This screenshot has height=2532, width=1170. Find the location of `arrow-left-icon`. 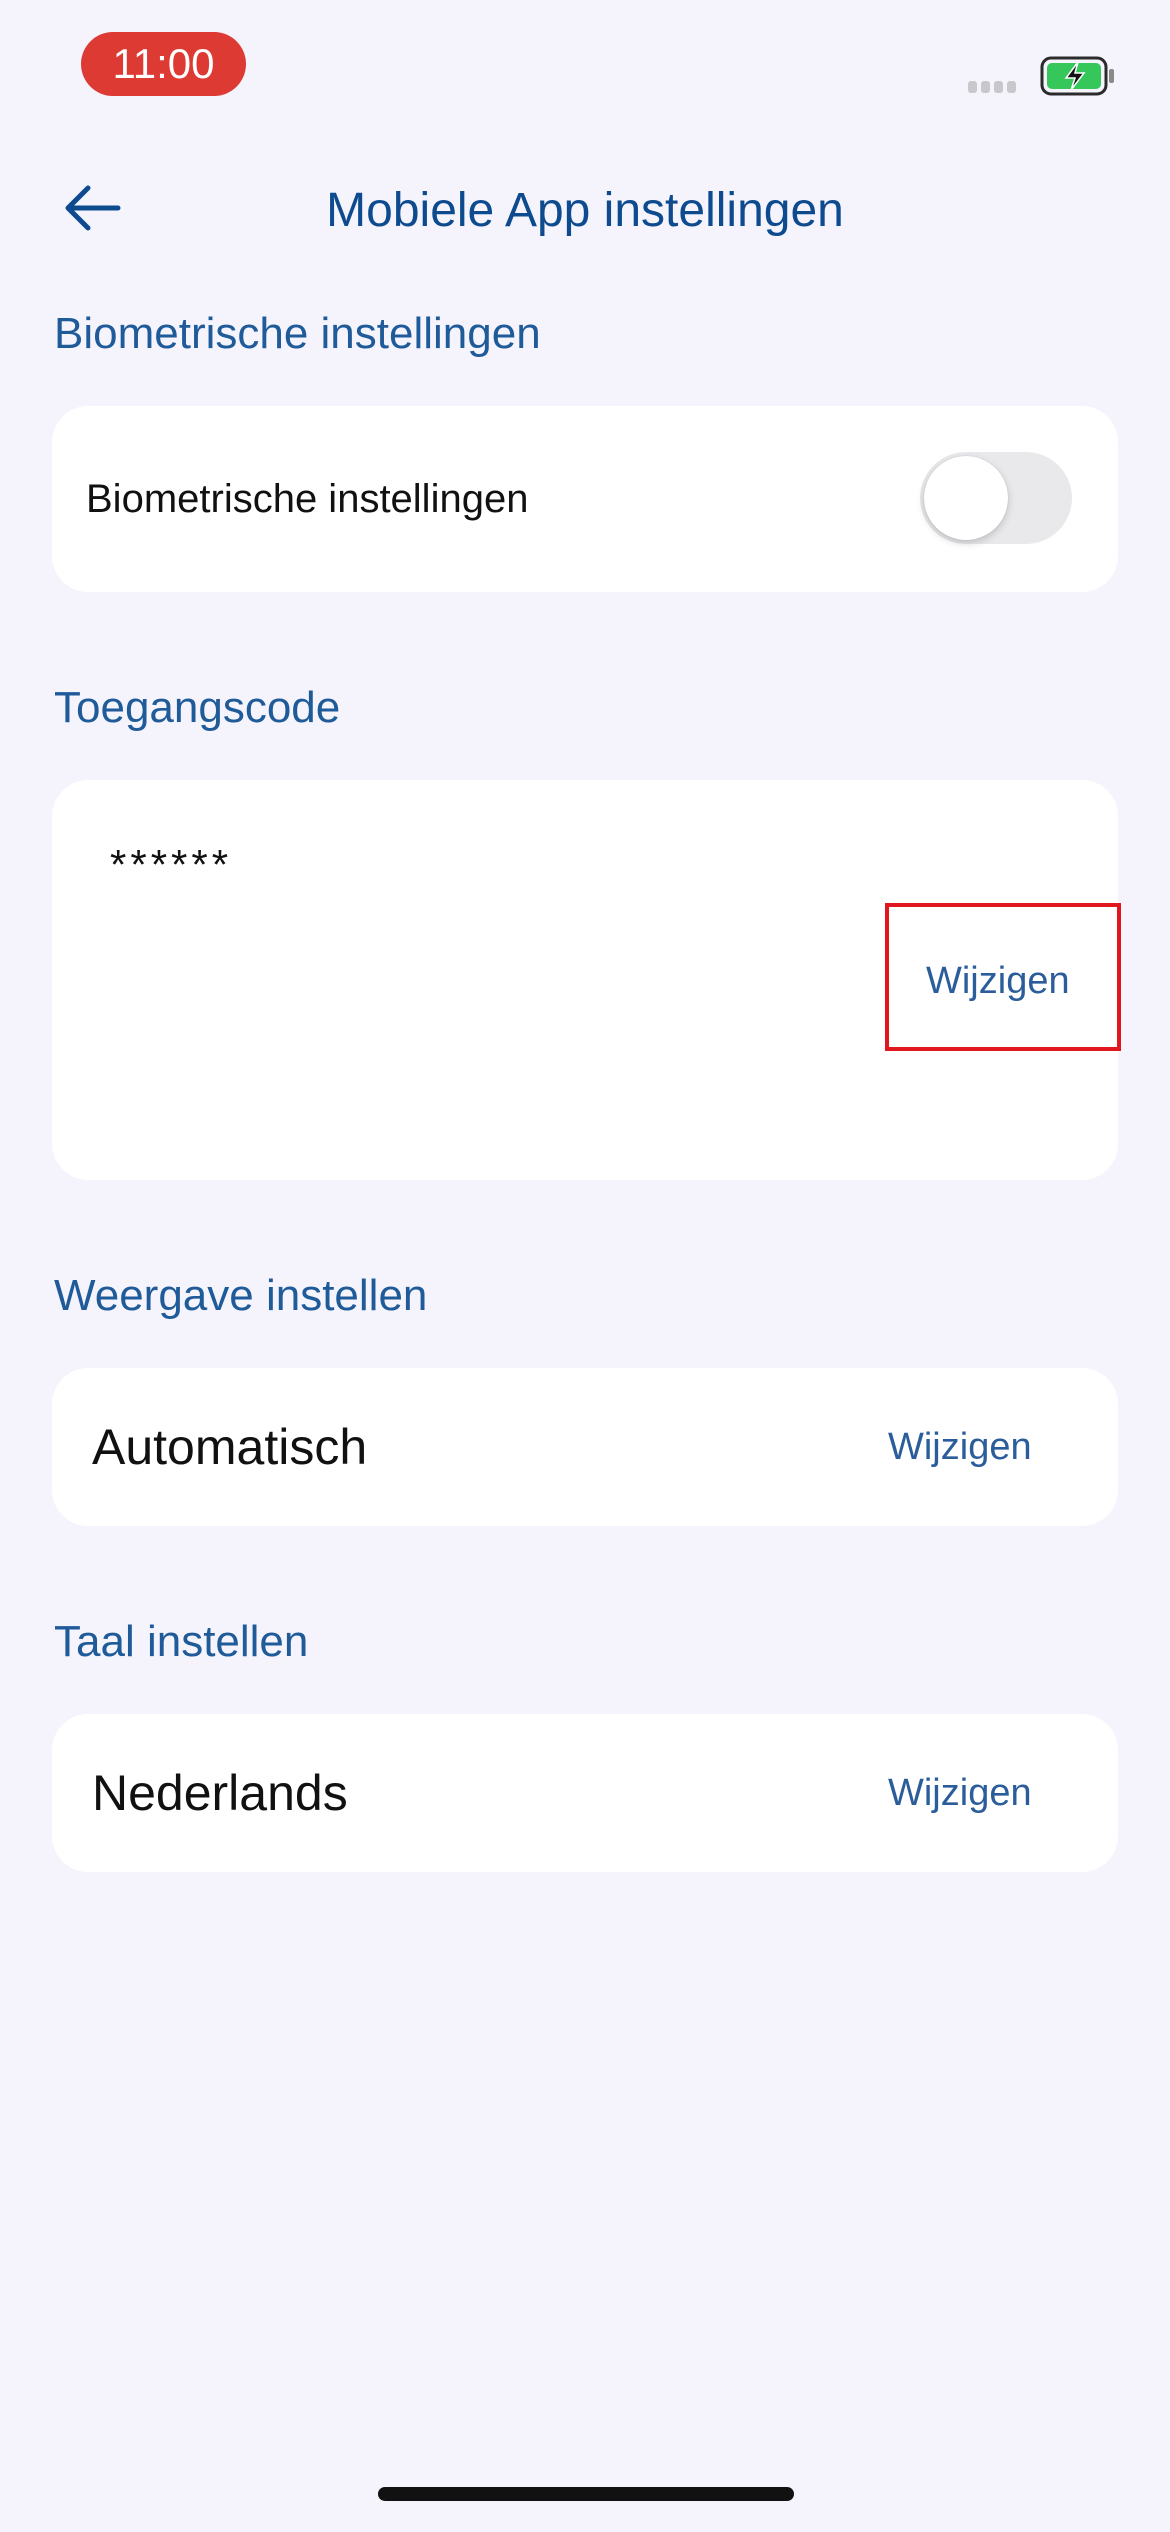

arrow-left-icon is located at coordinates (93, 208).